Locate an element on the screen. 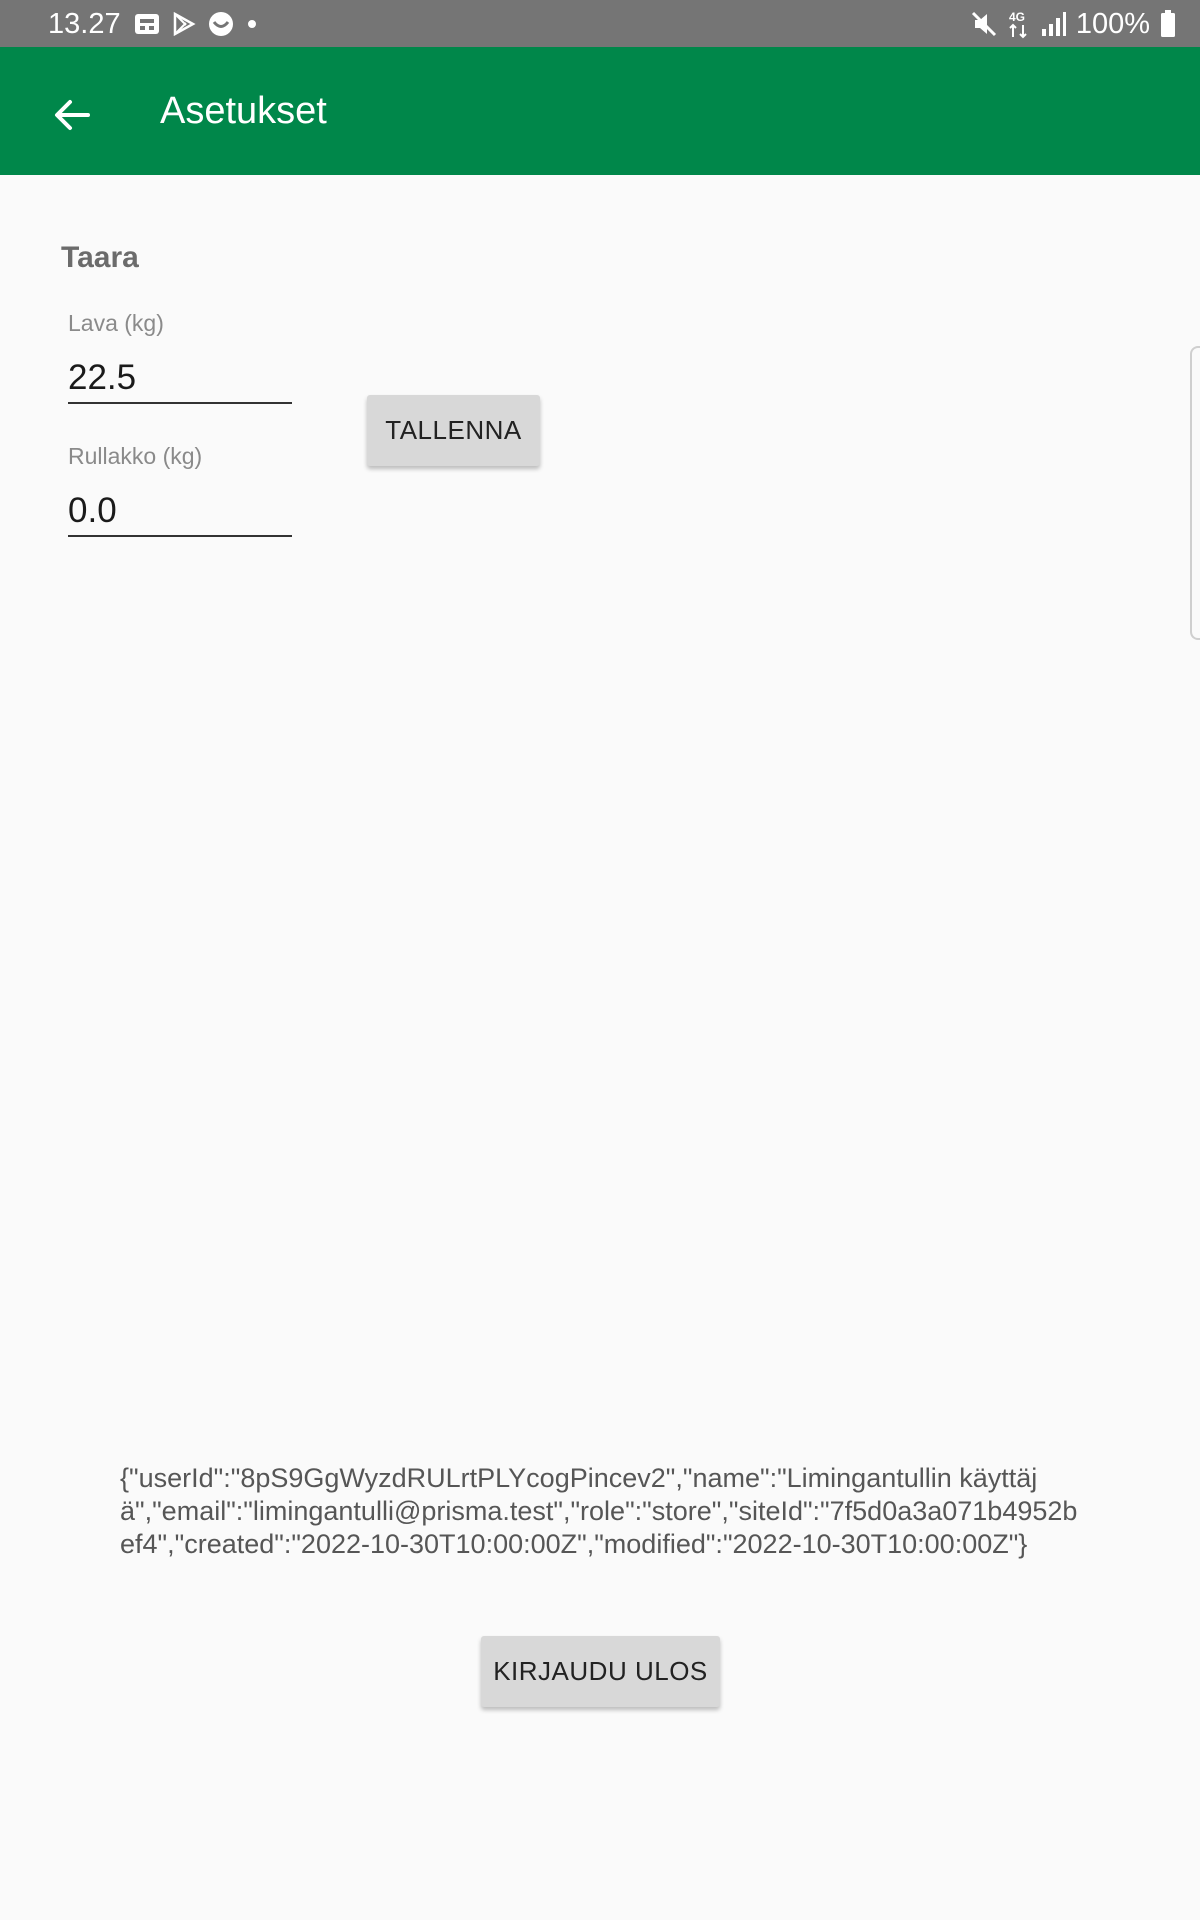 The height and width of the screenshot is (1920, 1200). battery-percent: 100% is located at coordinates (1112, 24).